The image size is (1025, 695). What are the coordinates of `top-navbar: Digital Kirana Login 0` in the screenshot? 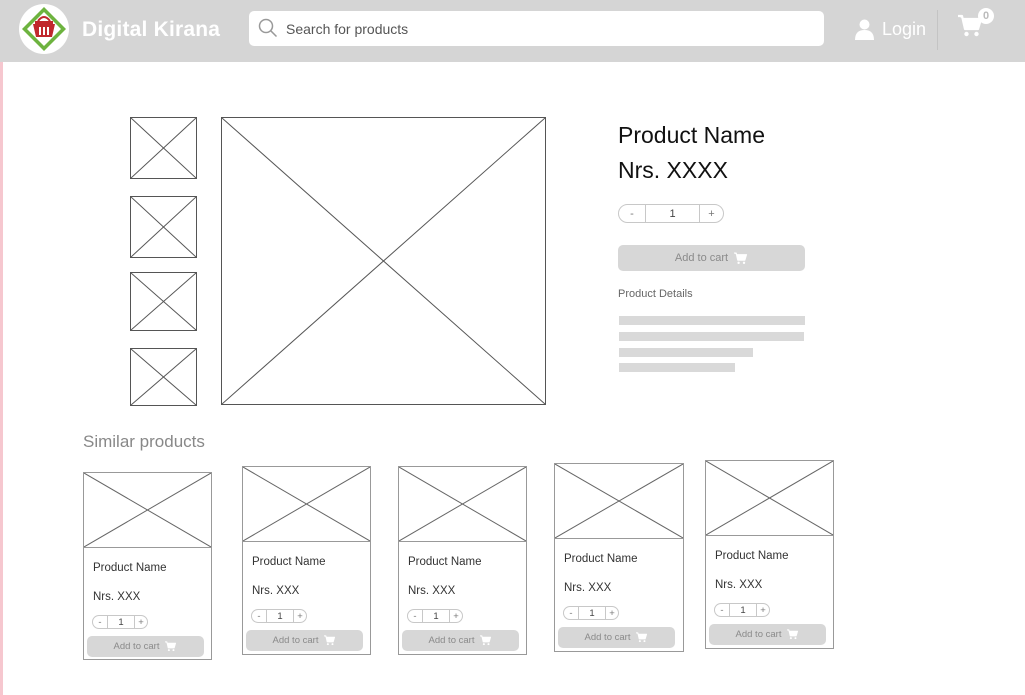 It's located at (512, 31).